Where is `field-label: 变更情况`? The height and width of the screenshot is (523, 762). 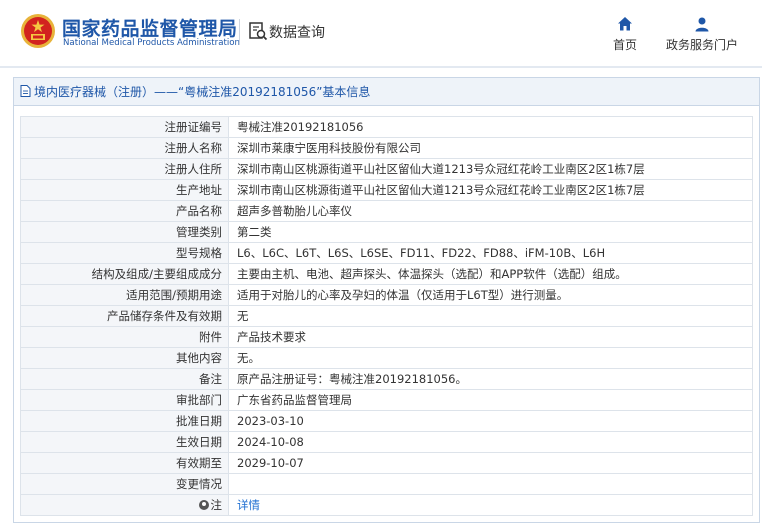
field-label: 变更情况 is located at coordinates (124, 484).